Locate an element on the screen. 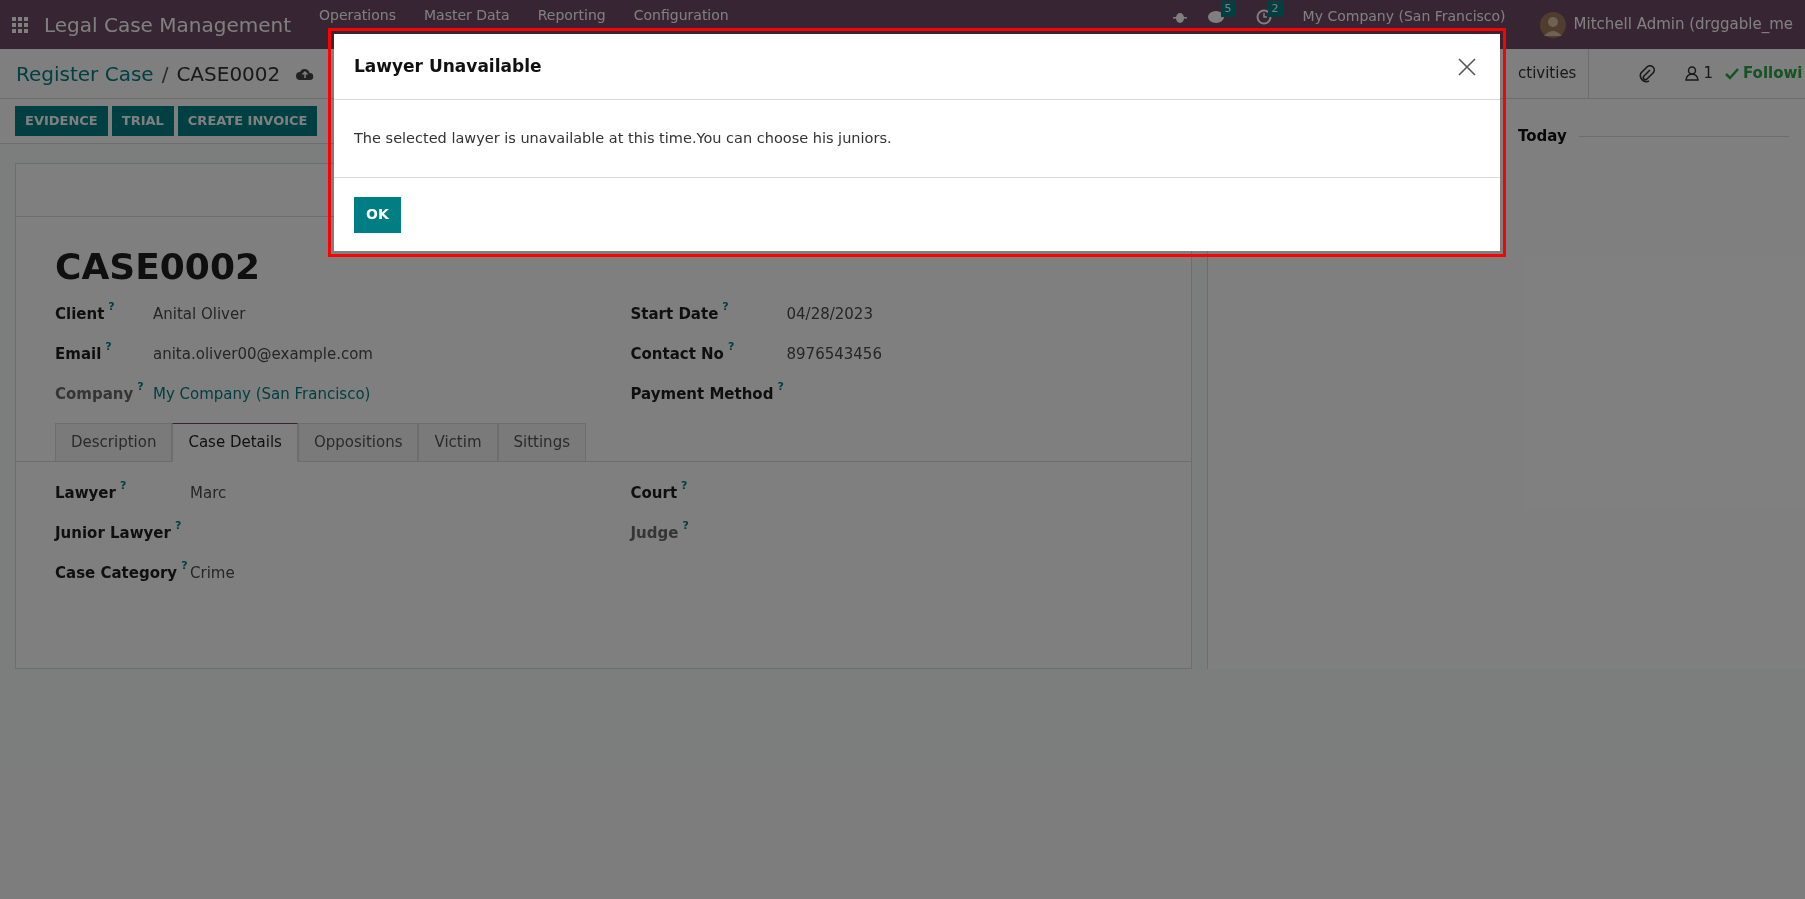 The width and height of the screenshot is (1805, 899). avatar-icon is located at coordinates (1552, 24).